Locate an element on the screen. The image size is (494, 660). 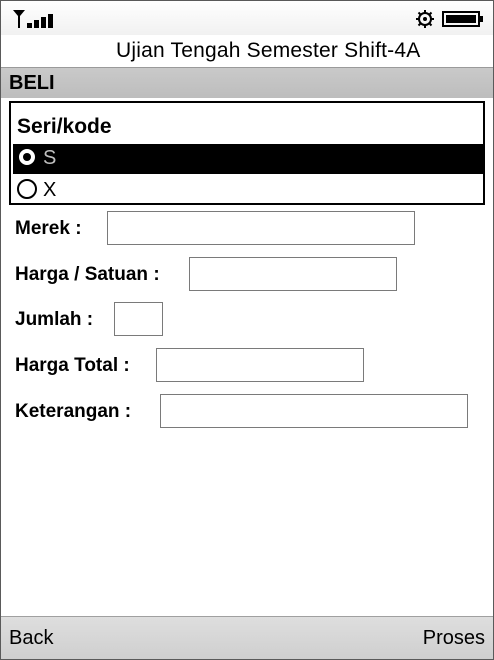
back-softkey: Back is located at coordinates (31, 638).